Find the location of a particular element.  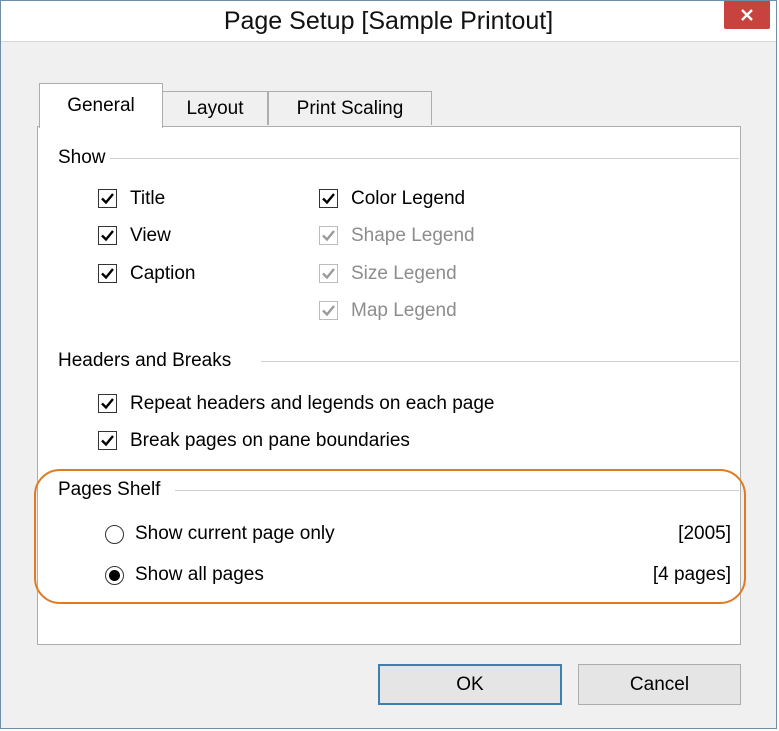

pages-shelf-label: Pages Shelf is located at coordinates (111, 490).